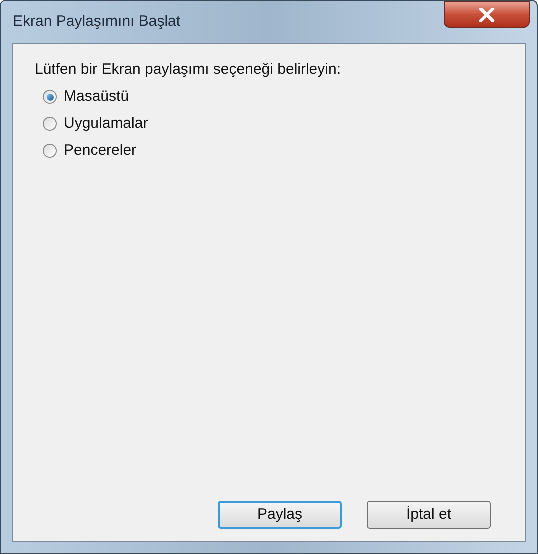 The height and width of the screenshot is (554, 538). I want to click on option-label: Masaüstü, so click(97, 97).